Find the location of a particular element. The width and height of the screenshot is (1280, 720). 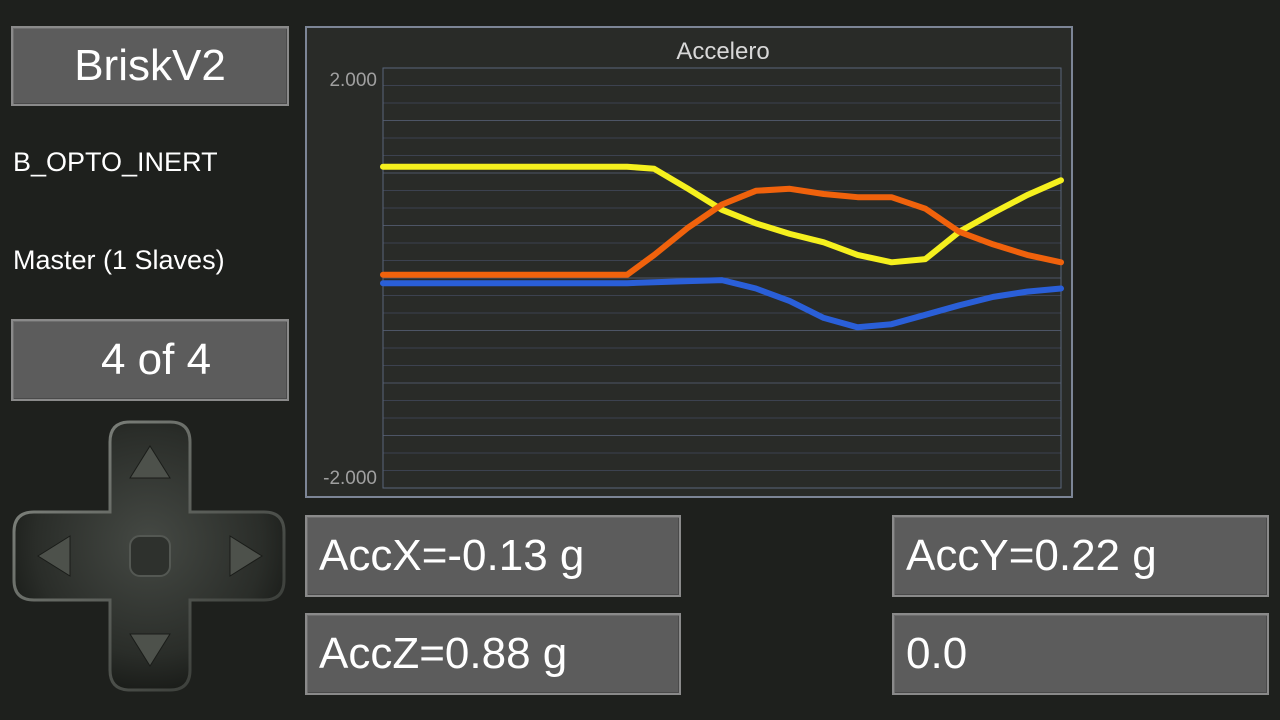

accx-value: AccX=-0.13 g is located at coordinates (452, 555).